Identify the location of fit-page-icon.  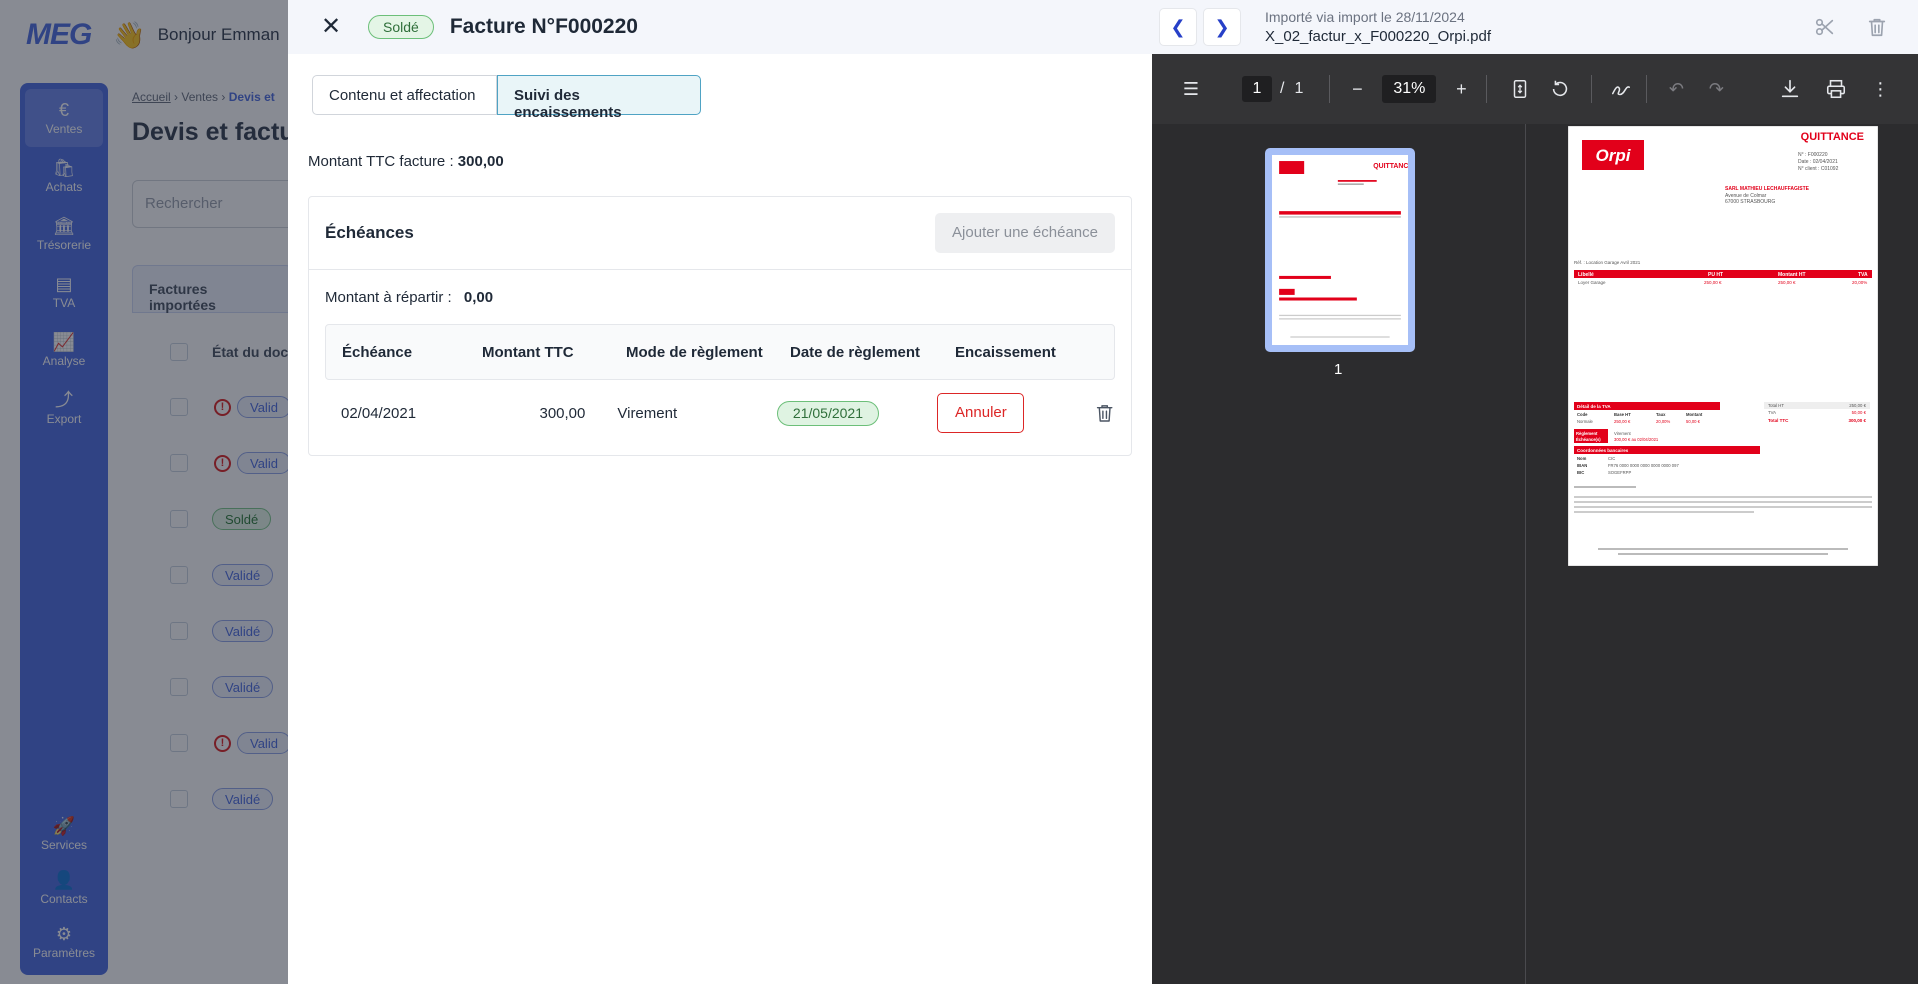
(1520, 89).